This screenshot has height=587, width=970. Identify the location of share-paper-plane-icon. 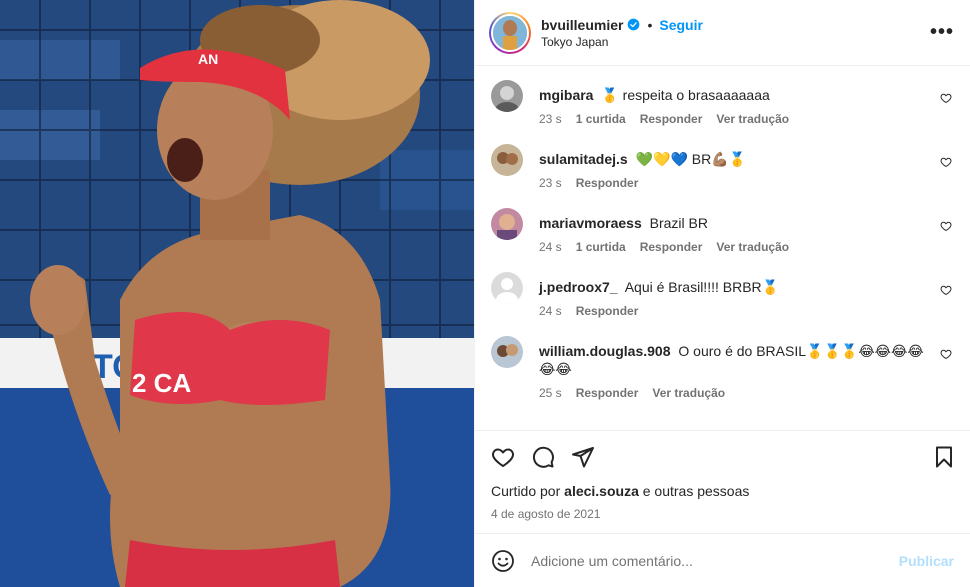
(583, 457).